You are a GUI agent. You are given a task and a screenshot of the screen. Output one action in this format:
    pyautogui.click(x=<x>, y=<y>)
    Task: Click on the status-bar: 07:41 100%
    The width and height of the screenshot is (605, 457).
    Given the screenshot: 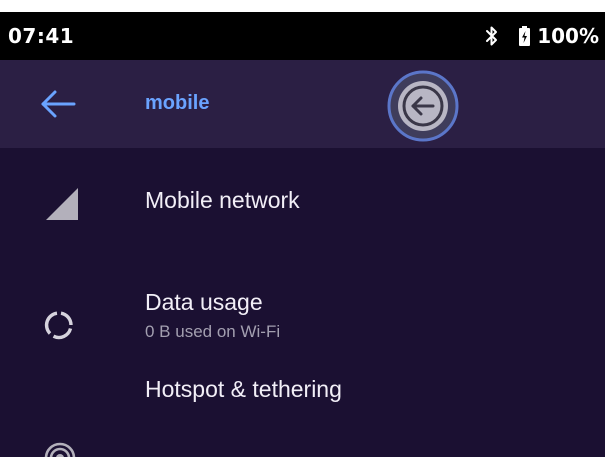 What is the action you would take?
    pyautogui.click(x=302, y=36)
    